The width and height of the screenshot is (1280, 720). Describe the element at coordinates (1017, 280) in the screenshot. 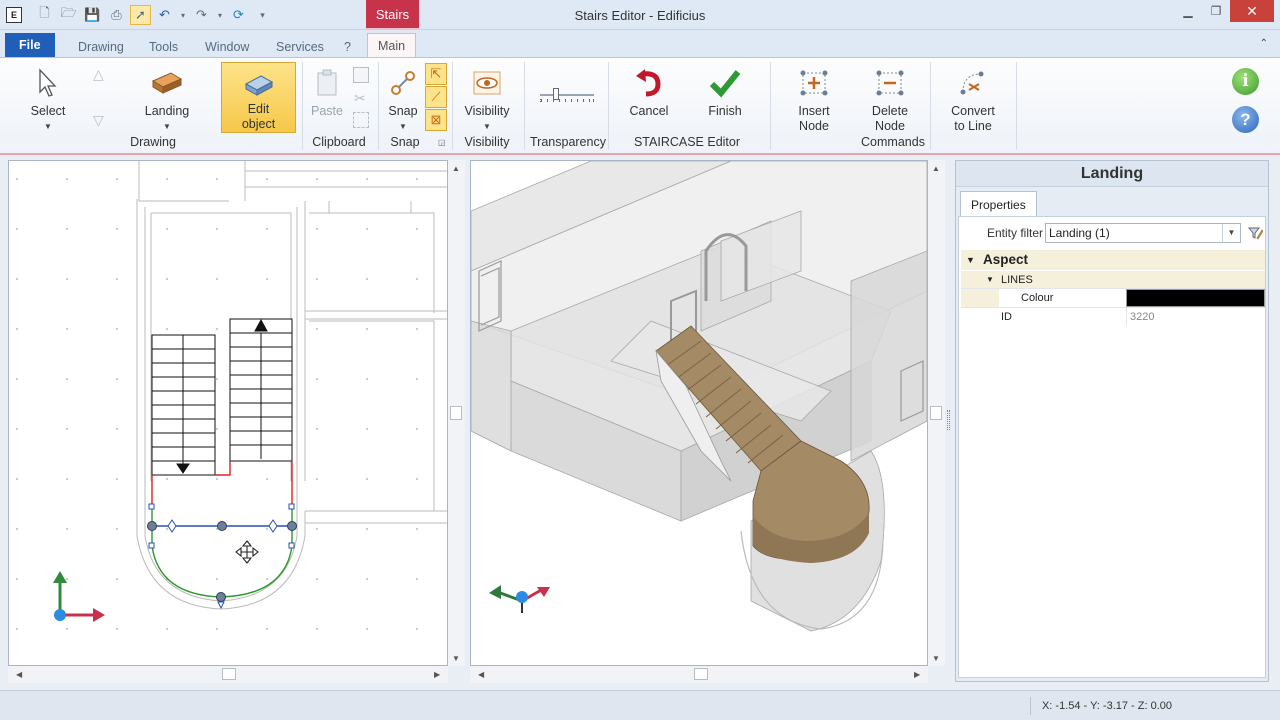

I see `subcategory-lines-label: LINES` at that location.